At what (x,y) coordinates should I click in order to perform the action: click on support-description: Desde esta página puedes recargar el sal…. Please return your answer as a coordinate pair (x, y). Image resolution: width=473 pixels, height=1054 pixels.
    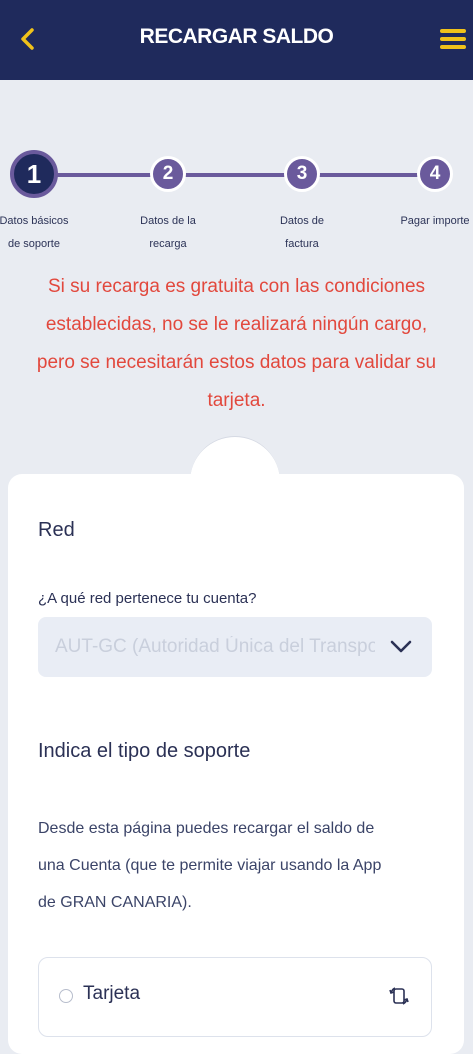
    Looking at the image, I should click on (238, 865).